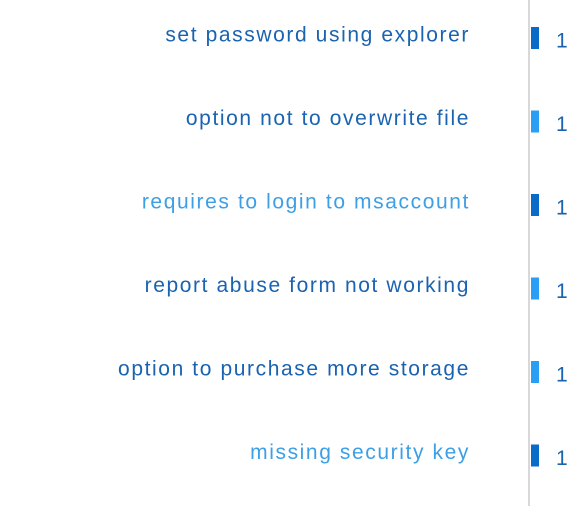 This screenshot has height=506, width=579. Describe the element at coordinates (328, 118) in the screenshot. I see `category-label: option not to overwrite file` at that location.